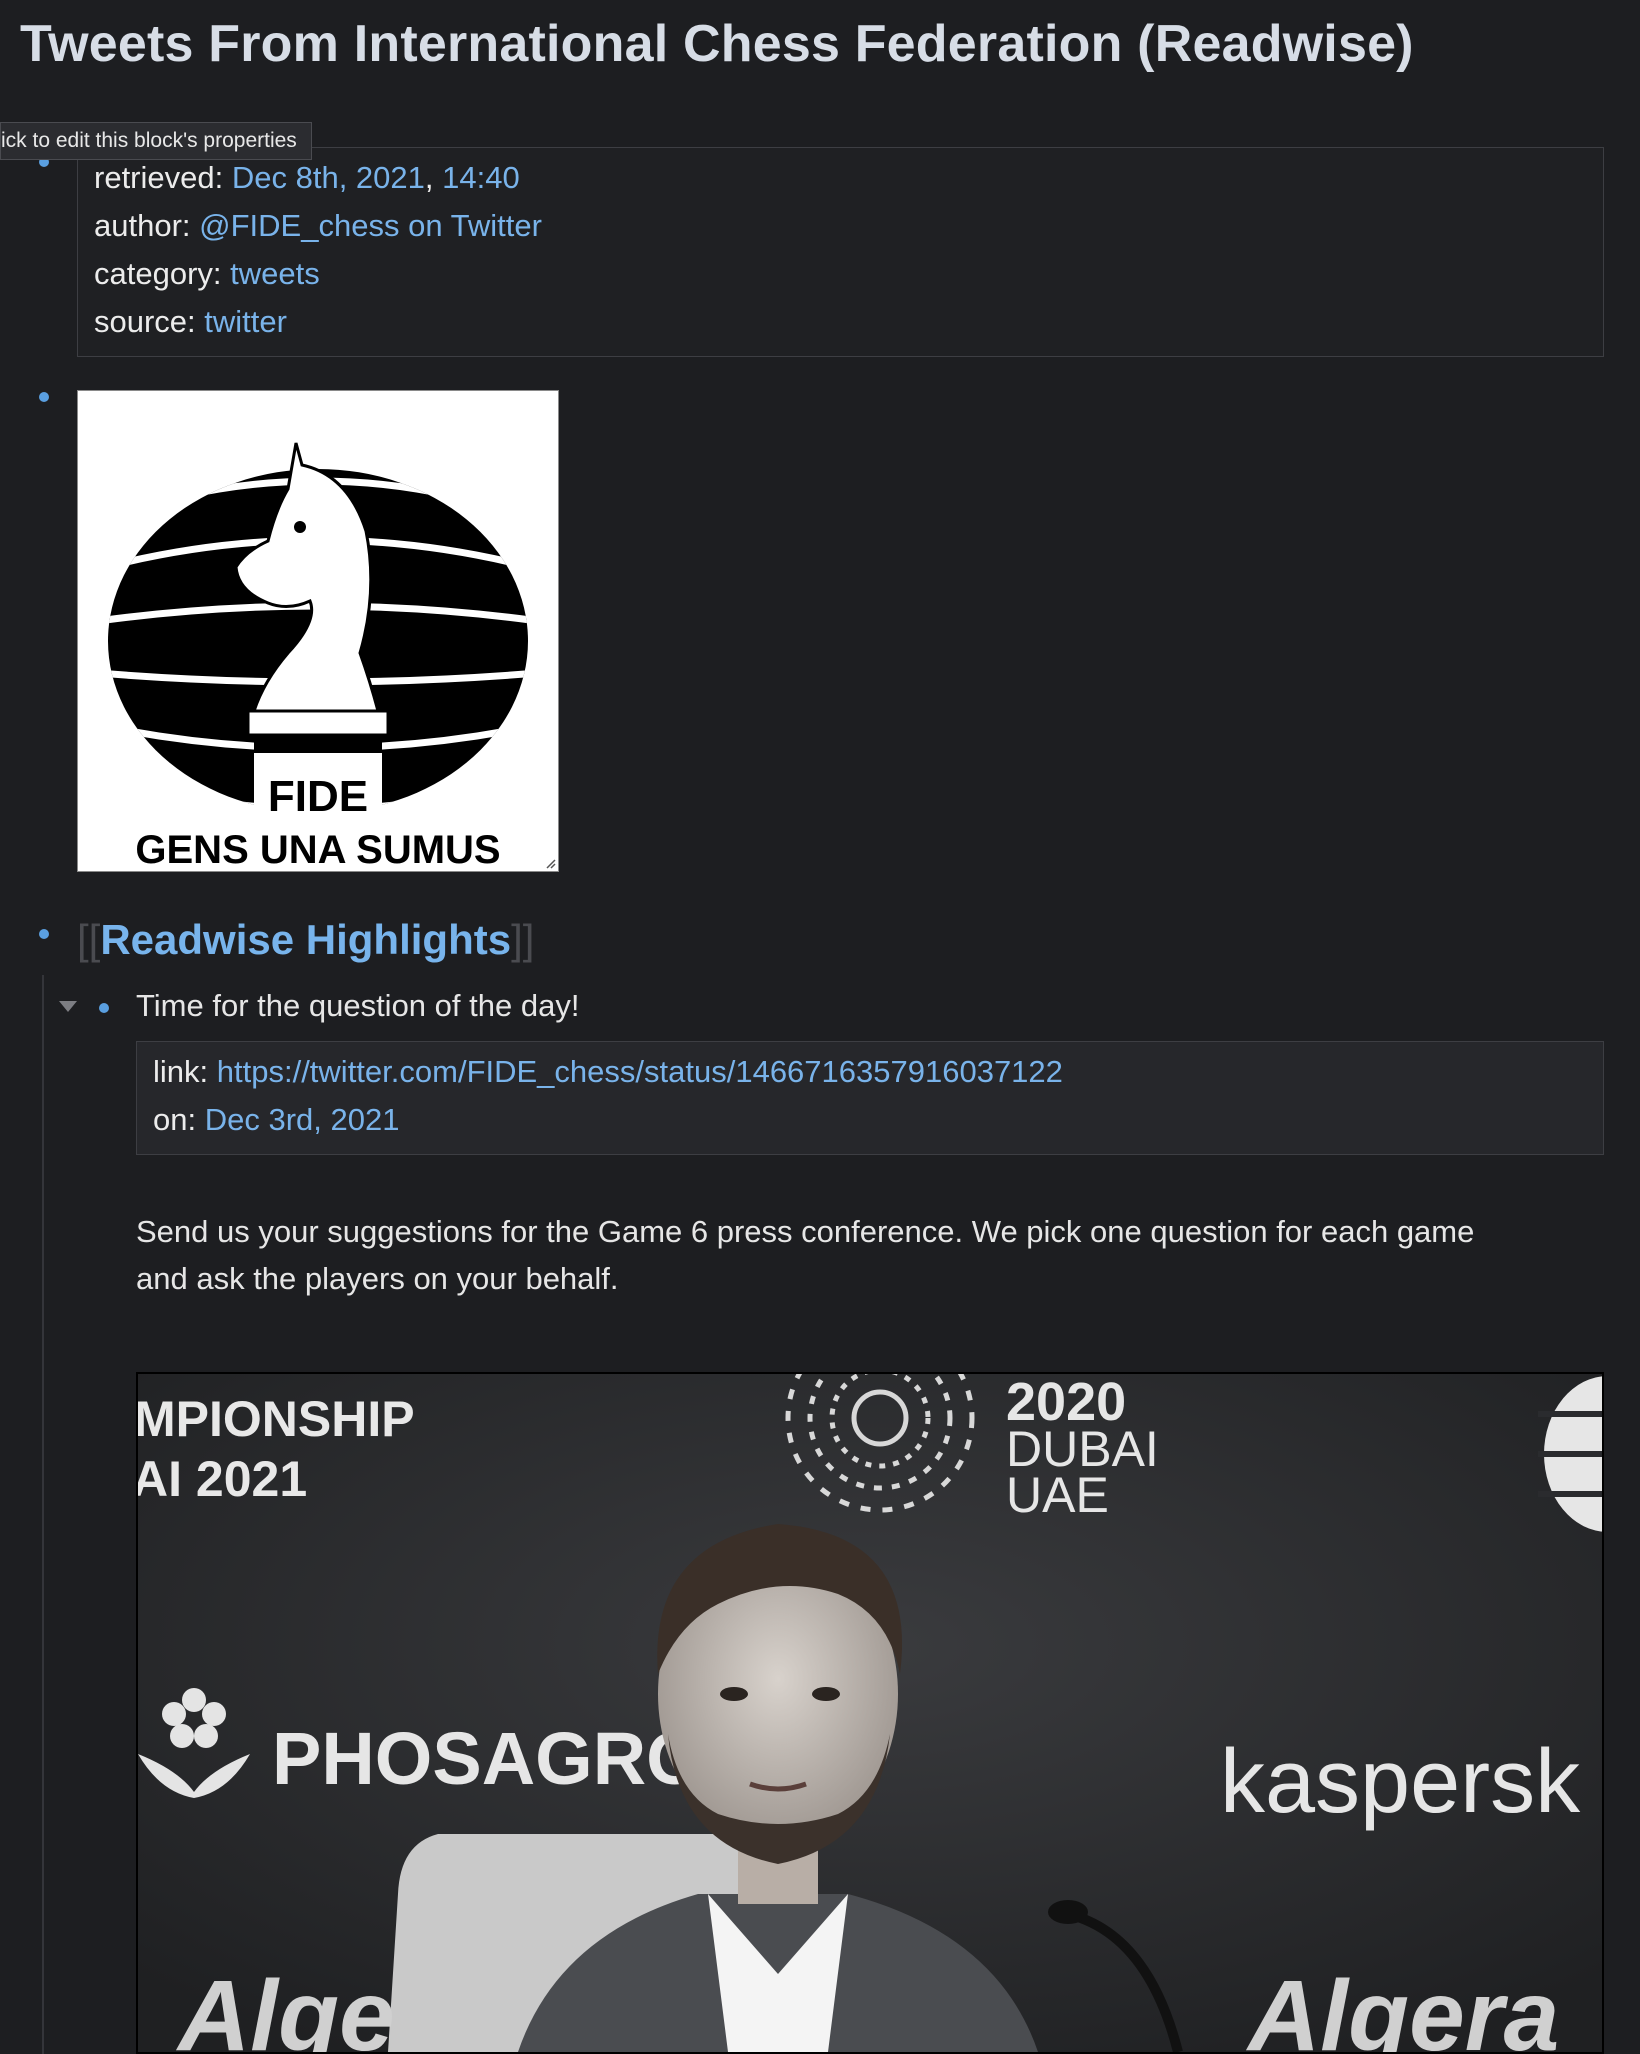 The width and height of the screenshot is (1640, 2054). I want to click on property-key-on: on, so click(170, 1119).